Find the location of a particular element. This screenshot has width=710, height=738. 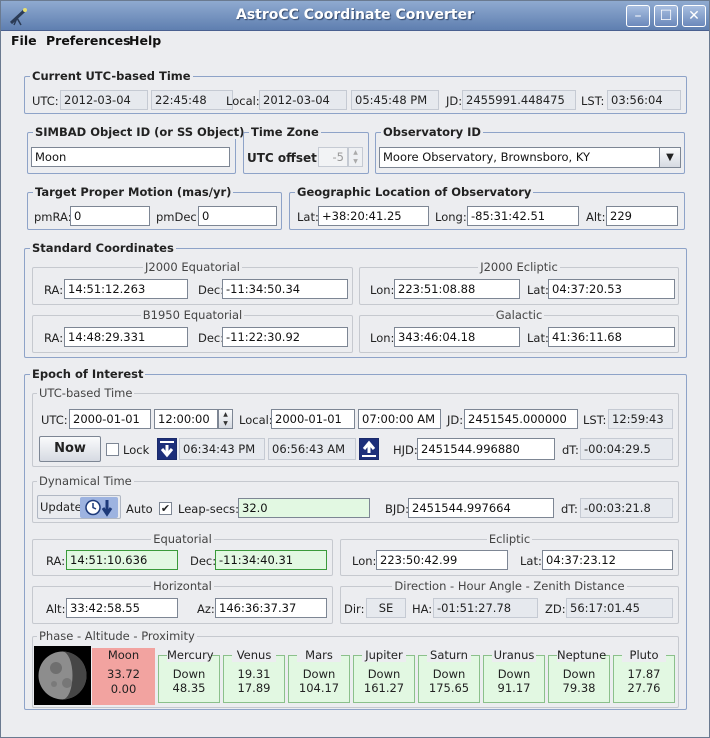

title-bar: AstroCC Coordinate Converter – ☐ ✕ is located at coordinates (355, 16).